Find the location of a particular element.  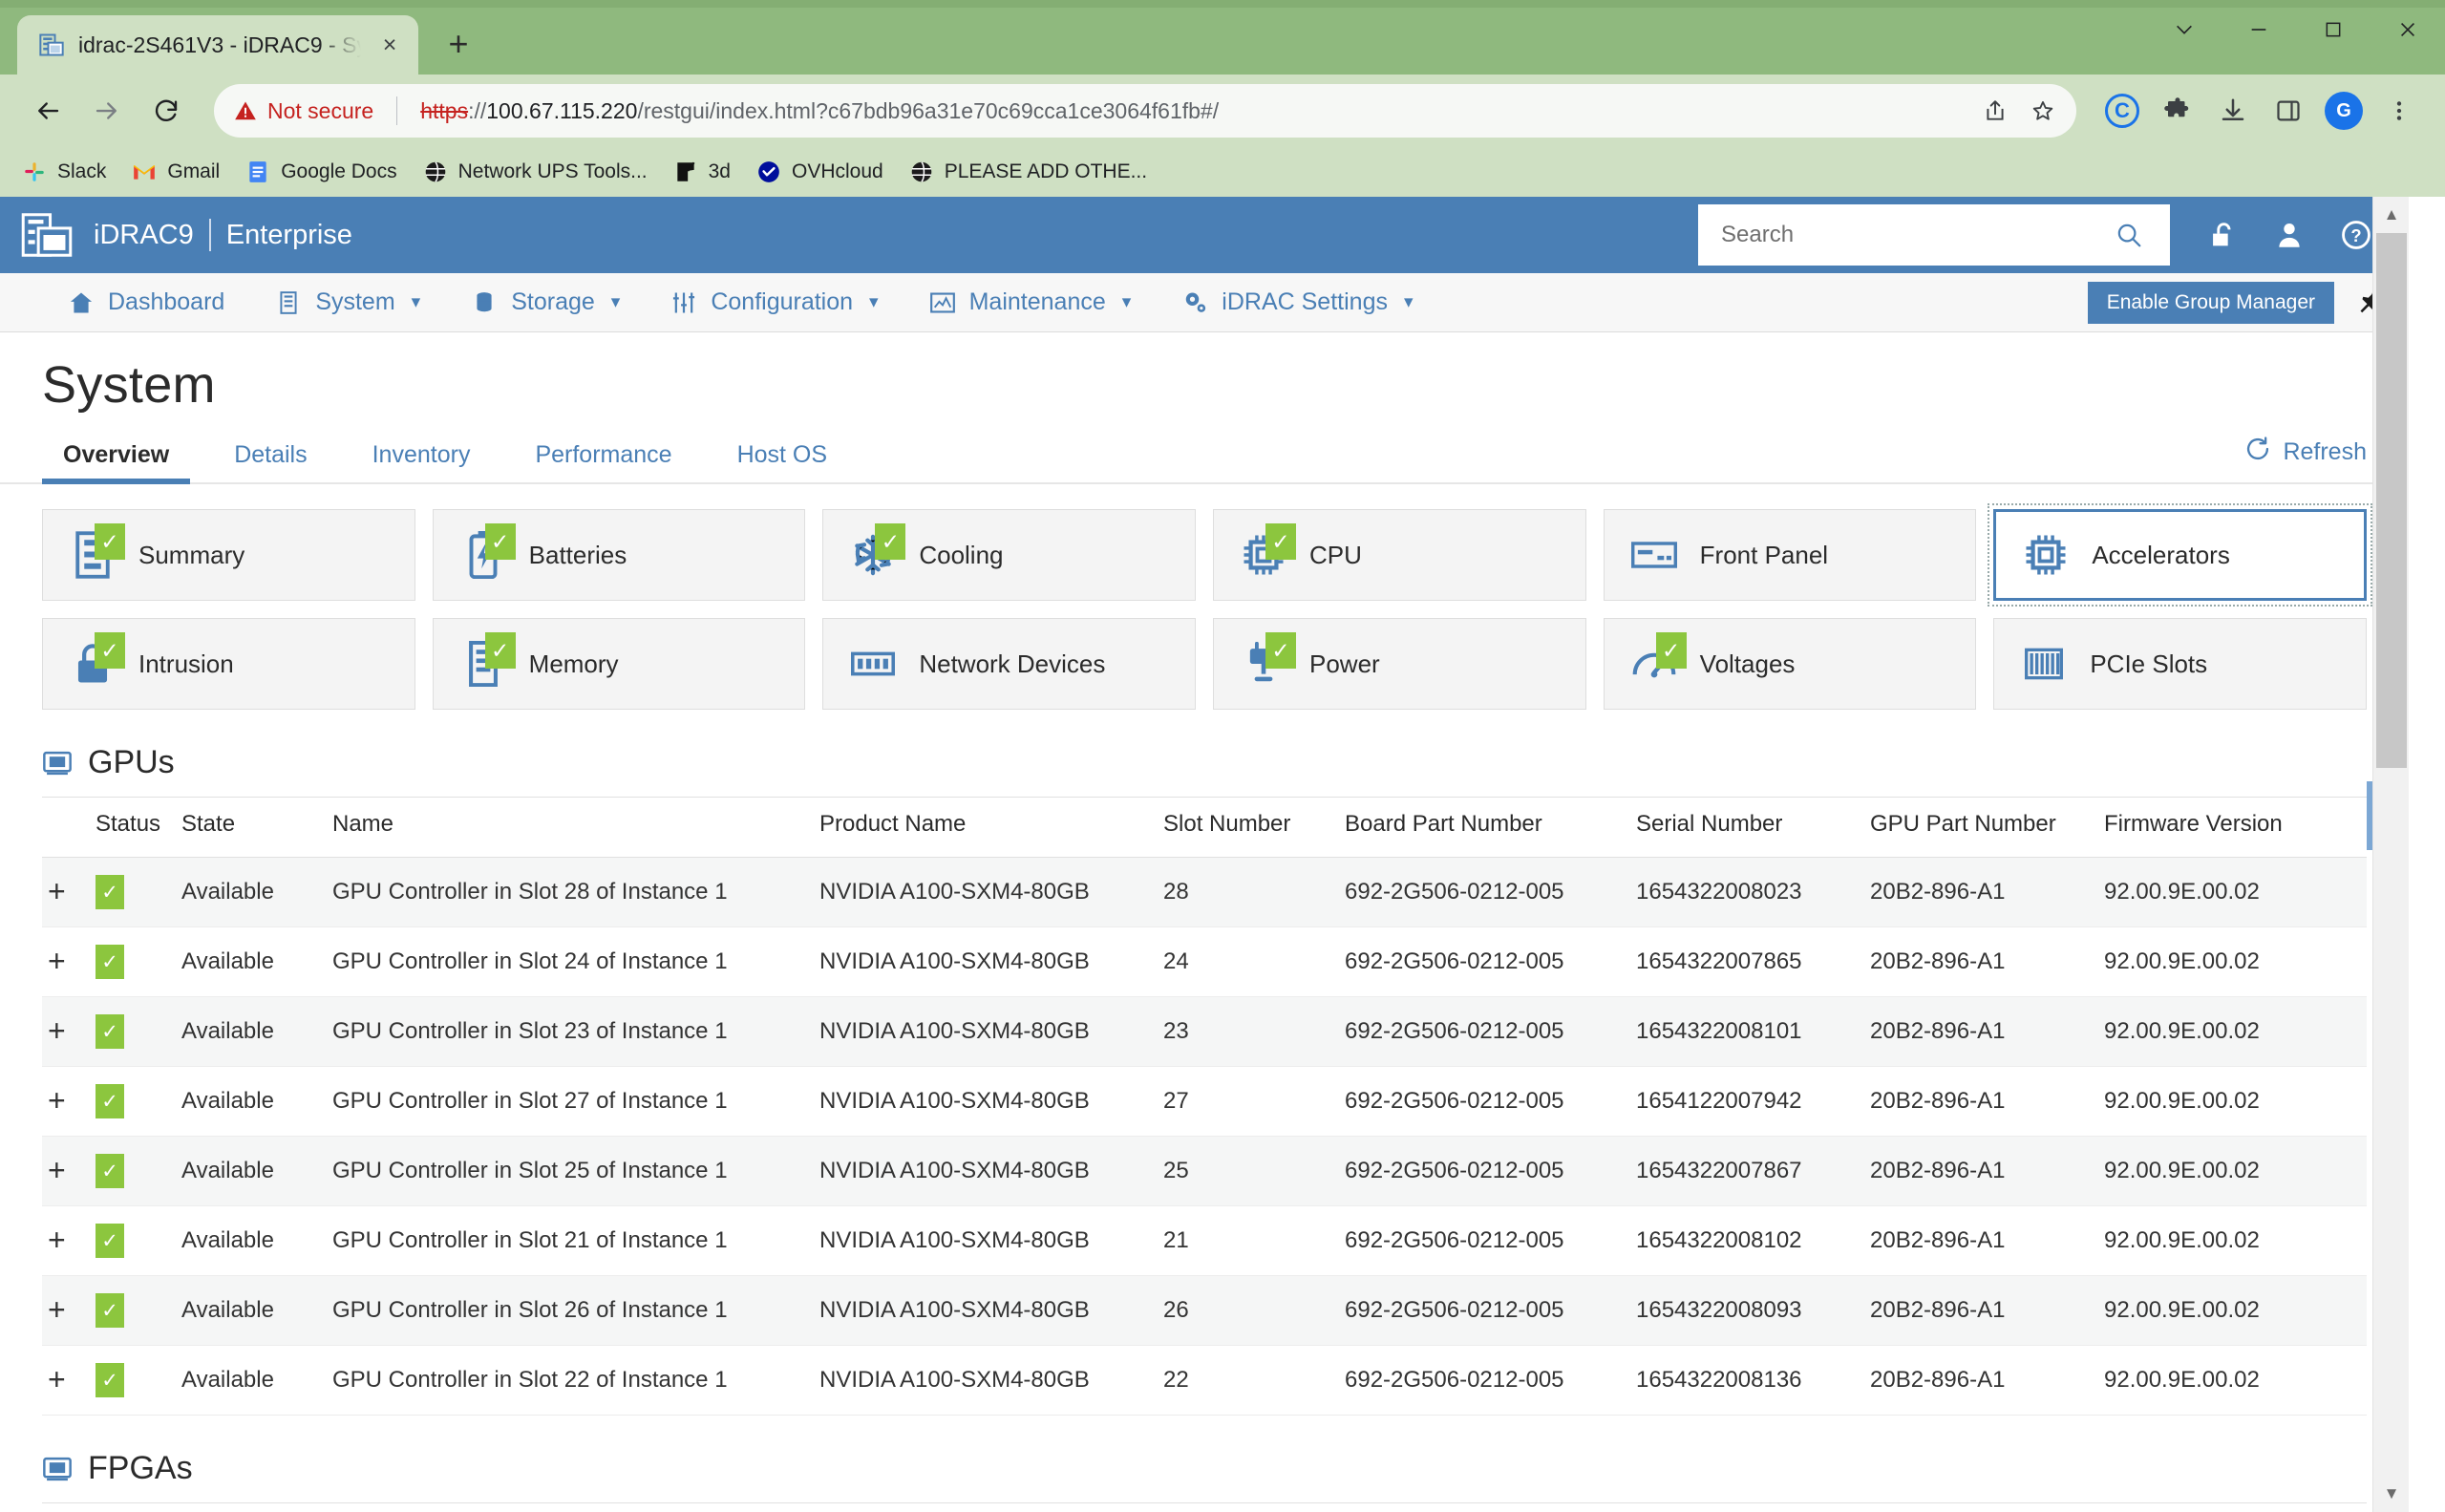

tab-overview: Overview is located at coordinates (117, 458).